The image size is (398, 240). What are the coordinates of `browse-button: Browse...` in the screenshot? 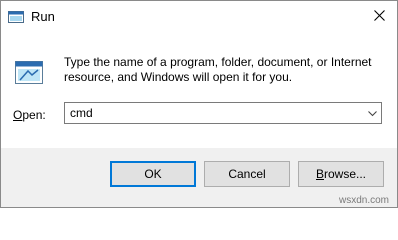 It's located at (341, 174).